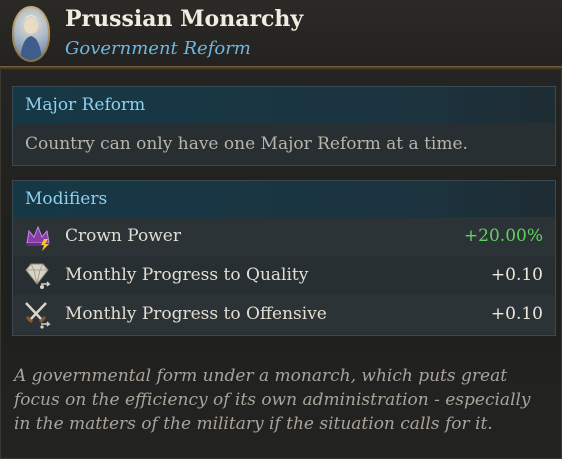 The width and height of the screenshot is (562, 459). Describe the element at coordinates (38, 237) in the screenshot. I see `crown-power-icon` at that location.